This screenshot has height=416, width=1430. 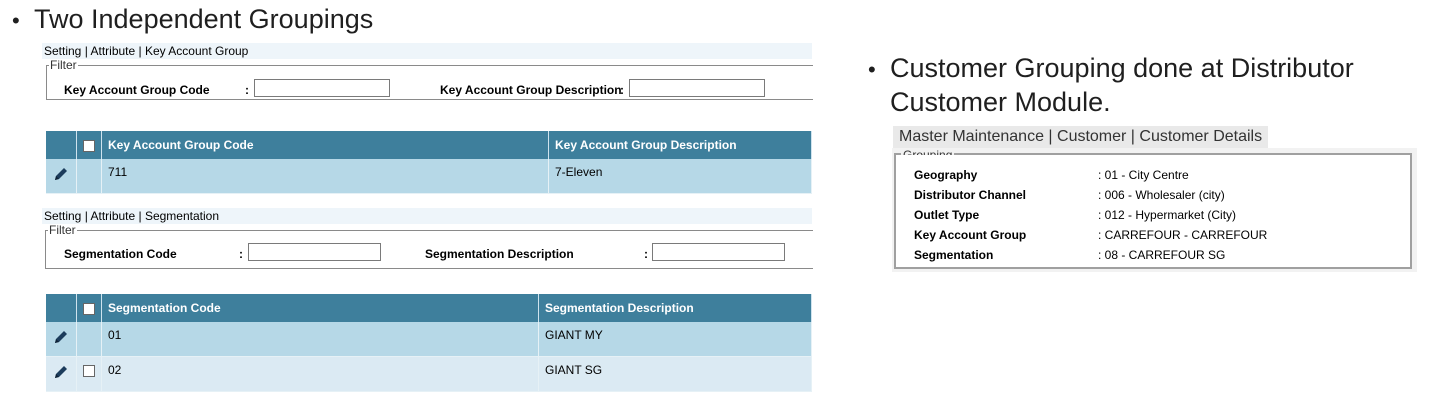 I want to click on breadcrumb: Setting | Attribute | Key Account Group, so click(x=427, y=51).